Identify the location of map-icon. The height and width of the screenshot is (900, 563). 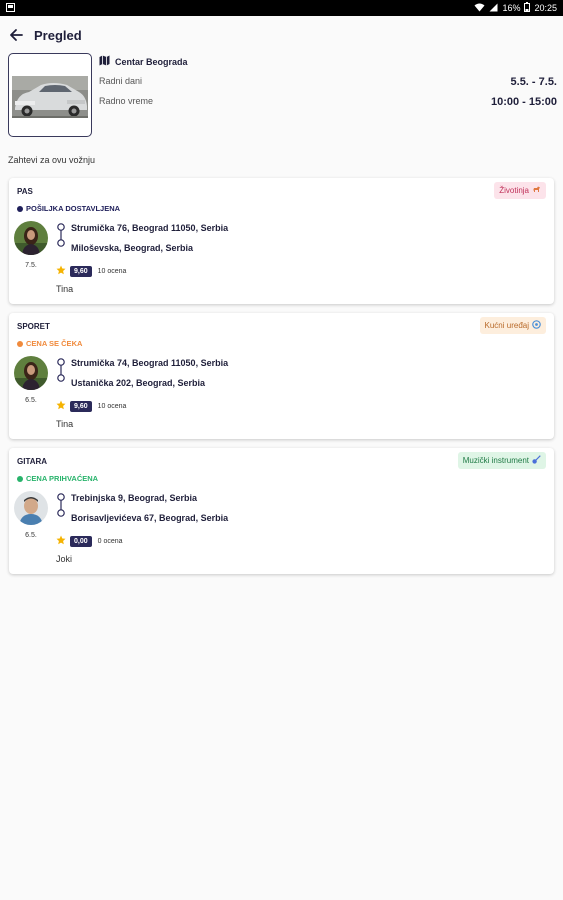
(104, 61).